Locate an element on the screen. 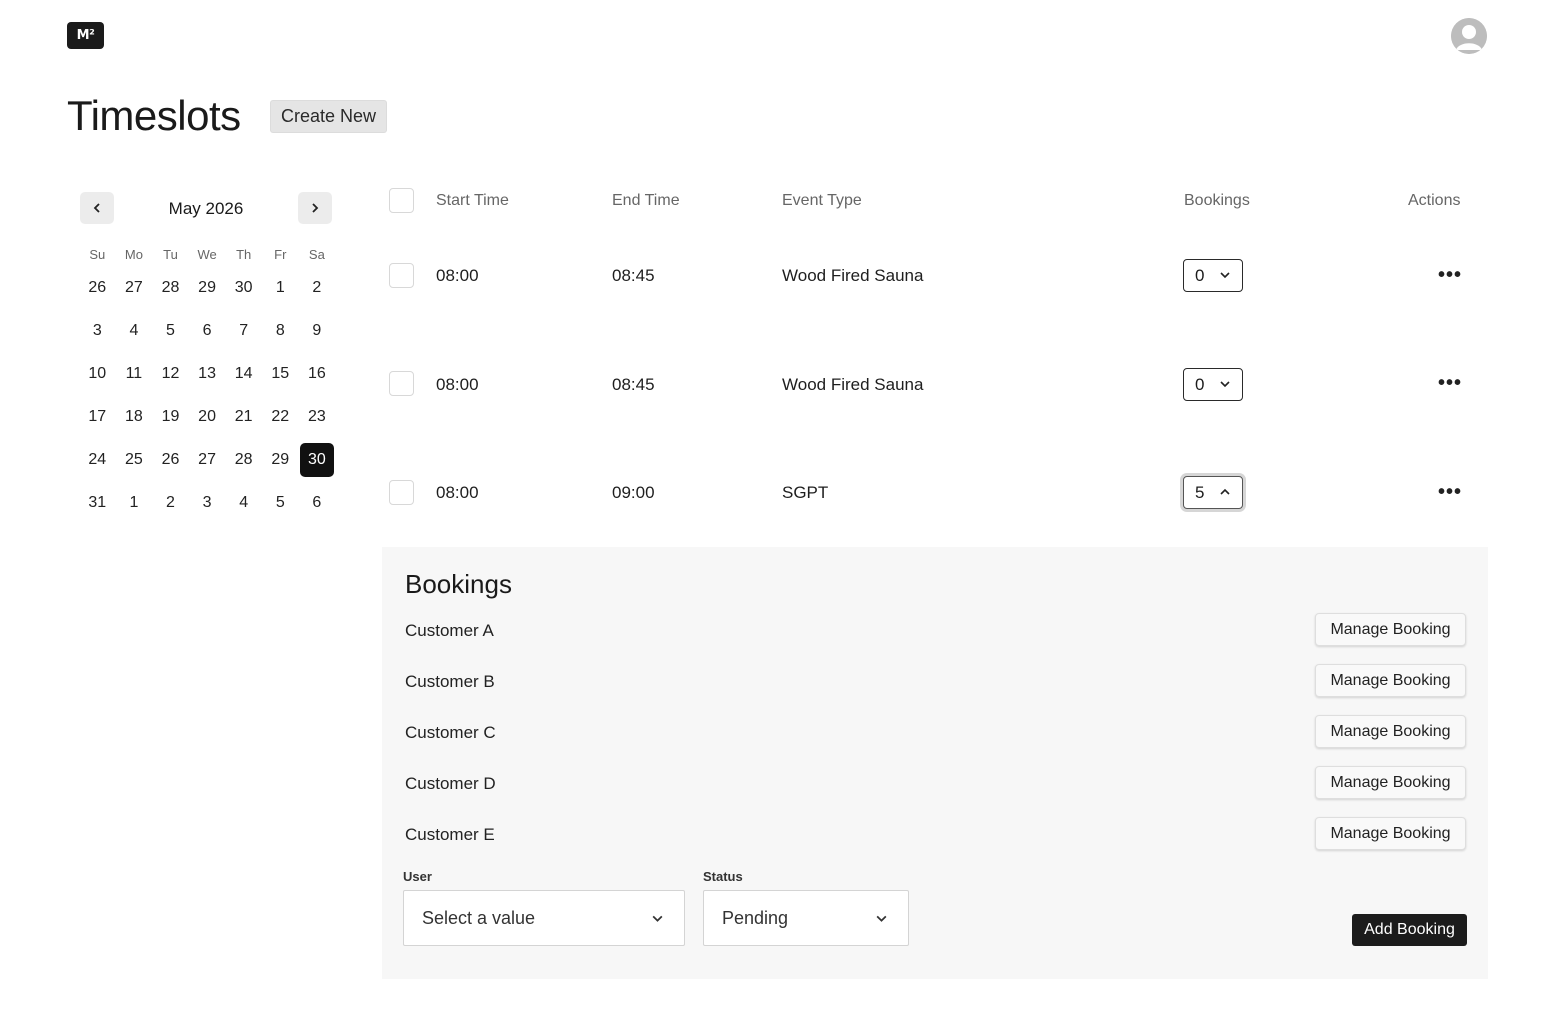 Image resolution: width=1553 pixels, height=1013 pixels. calendar-day-number: 1 is located at coordinates (280, 287).